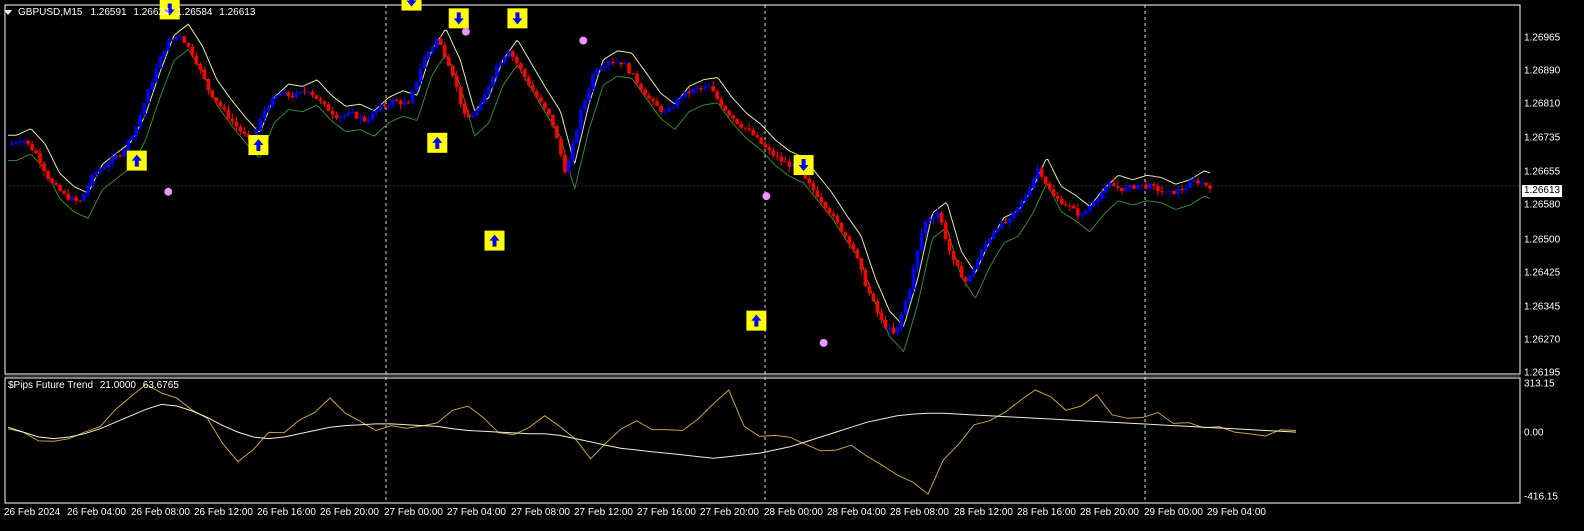 This screenshot has width=1584, height=531. I want to click on time-label: 26 Feb 16:00, so click(286, 512).